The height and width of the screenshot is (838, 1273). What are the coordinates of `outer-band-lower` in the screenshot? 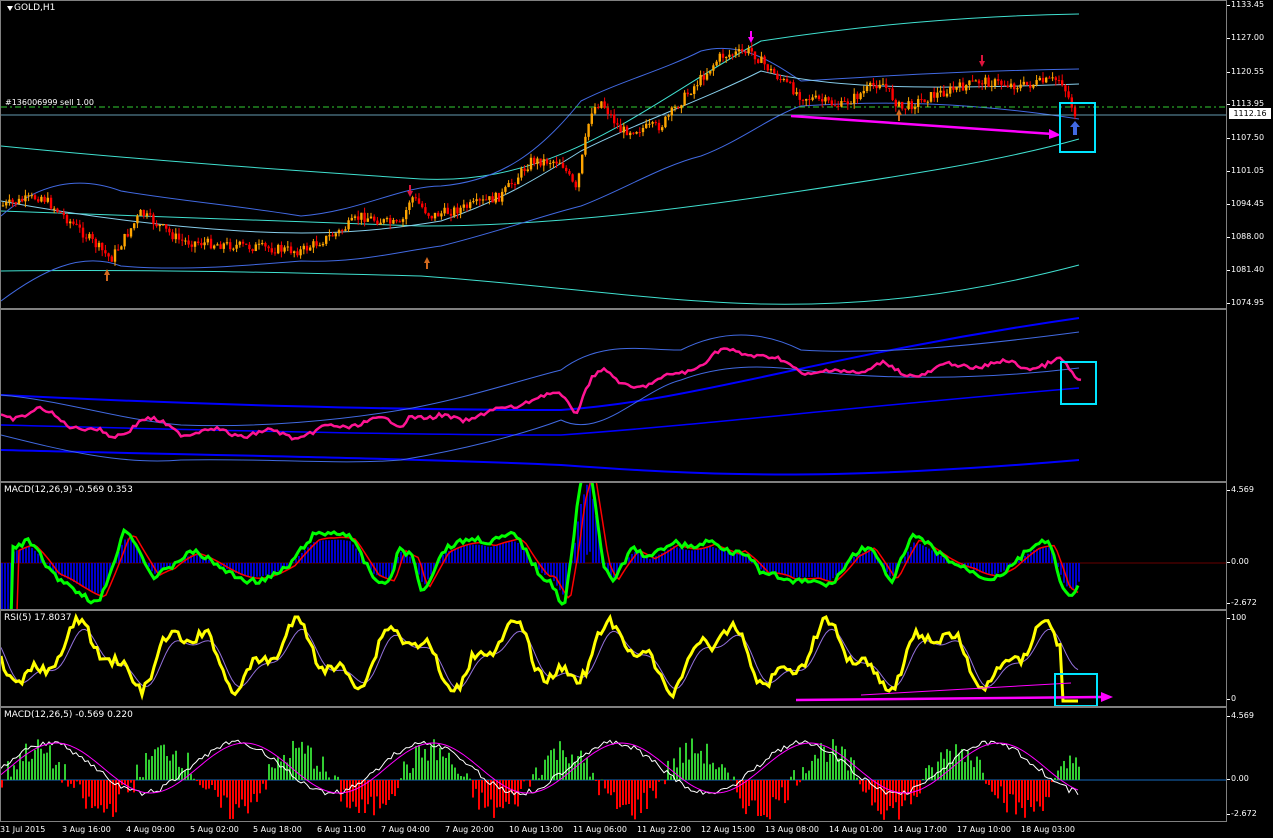 It's located at (540, 284).